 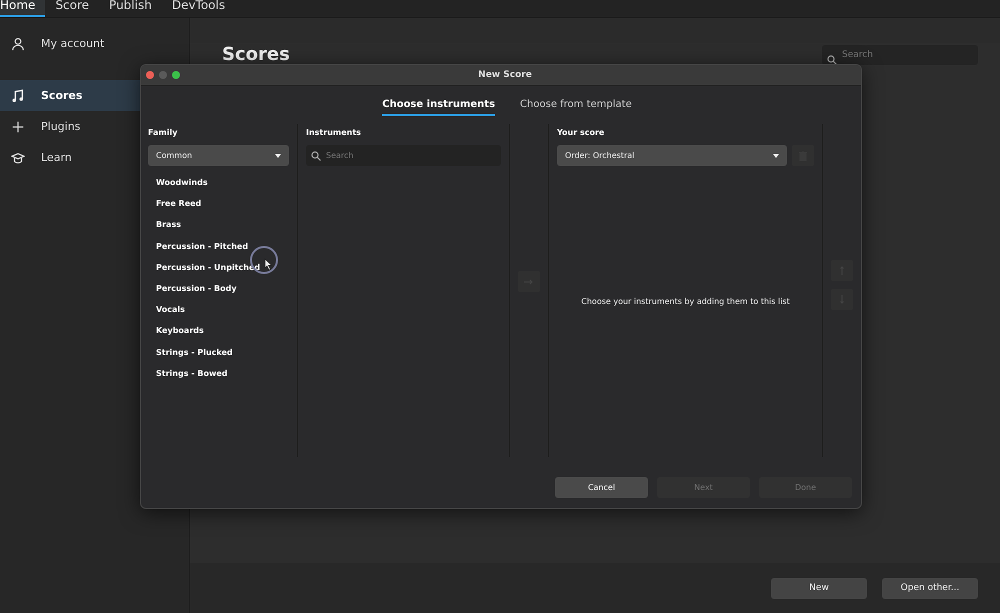 I want to click on family-item: Strings - Bowed, so click(x=218, y=373).